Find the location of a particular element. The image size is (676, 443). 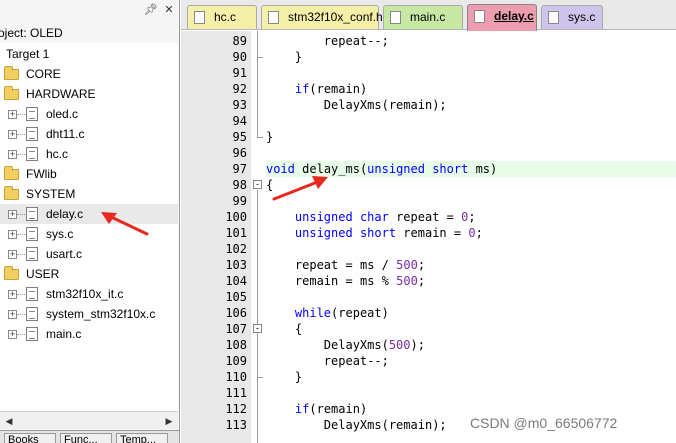

close-icon: ✕ is located at coordinates (169, 10).